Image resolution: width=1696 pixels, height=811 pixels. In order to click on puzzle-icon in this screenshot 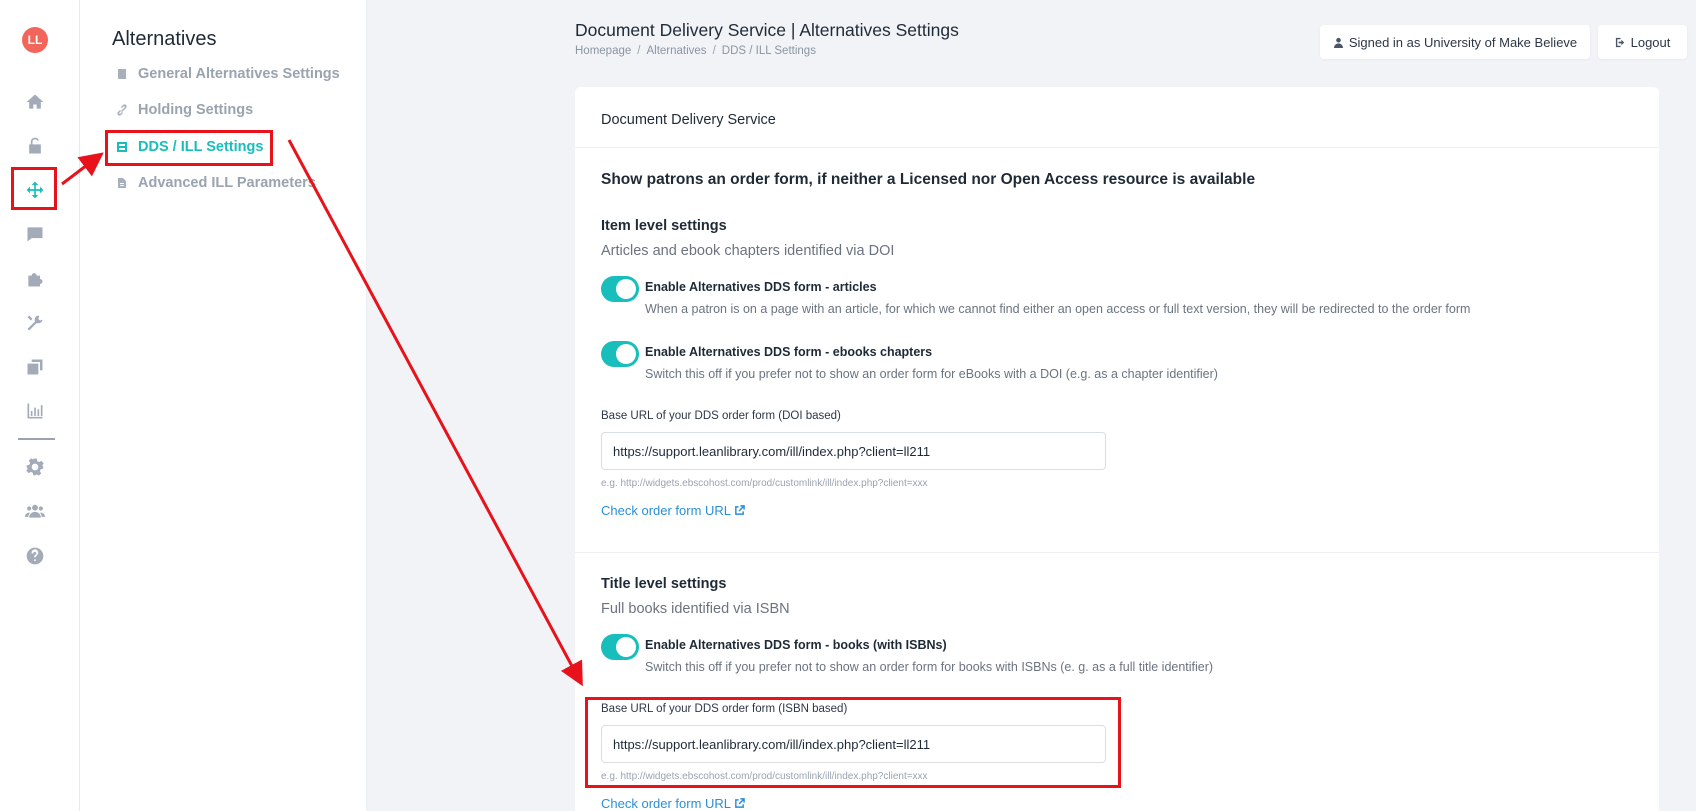, I will do `click(35, 279)`.